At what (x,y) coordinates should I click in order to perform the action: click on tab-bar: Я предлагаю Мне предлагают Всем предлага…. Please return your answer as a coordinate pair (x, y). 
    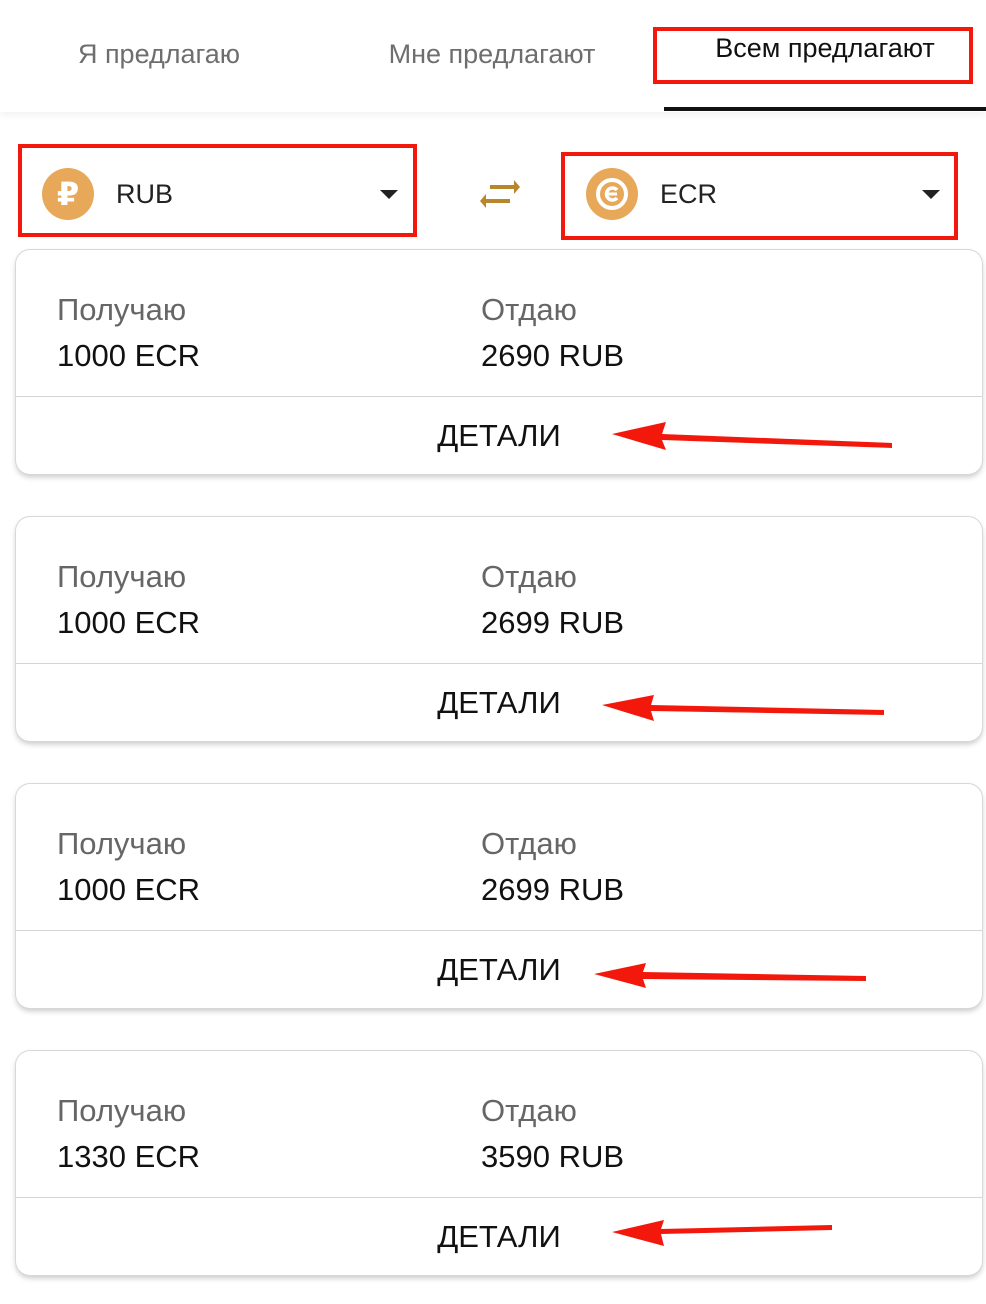
    Looking at the image, I should click on (493, 56).